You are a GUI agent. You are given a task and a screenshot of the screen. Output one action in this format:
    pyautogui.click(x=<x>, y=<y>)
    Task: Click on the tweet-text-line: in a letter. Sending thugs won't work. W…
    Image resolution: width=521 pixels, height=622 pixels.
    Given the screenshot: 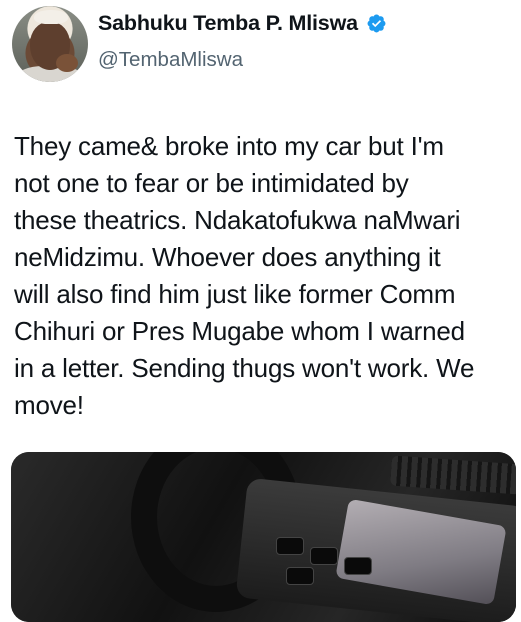 What is the action you would take?
    pyautogui.click(x=244, y=368)
    